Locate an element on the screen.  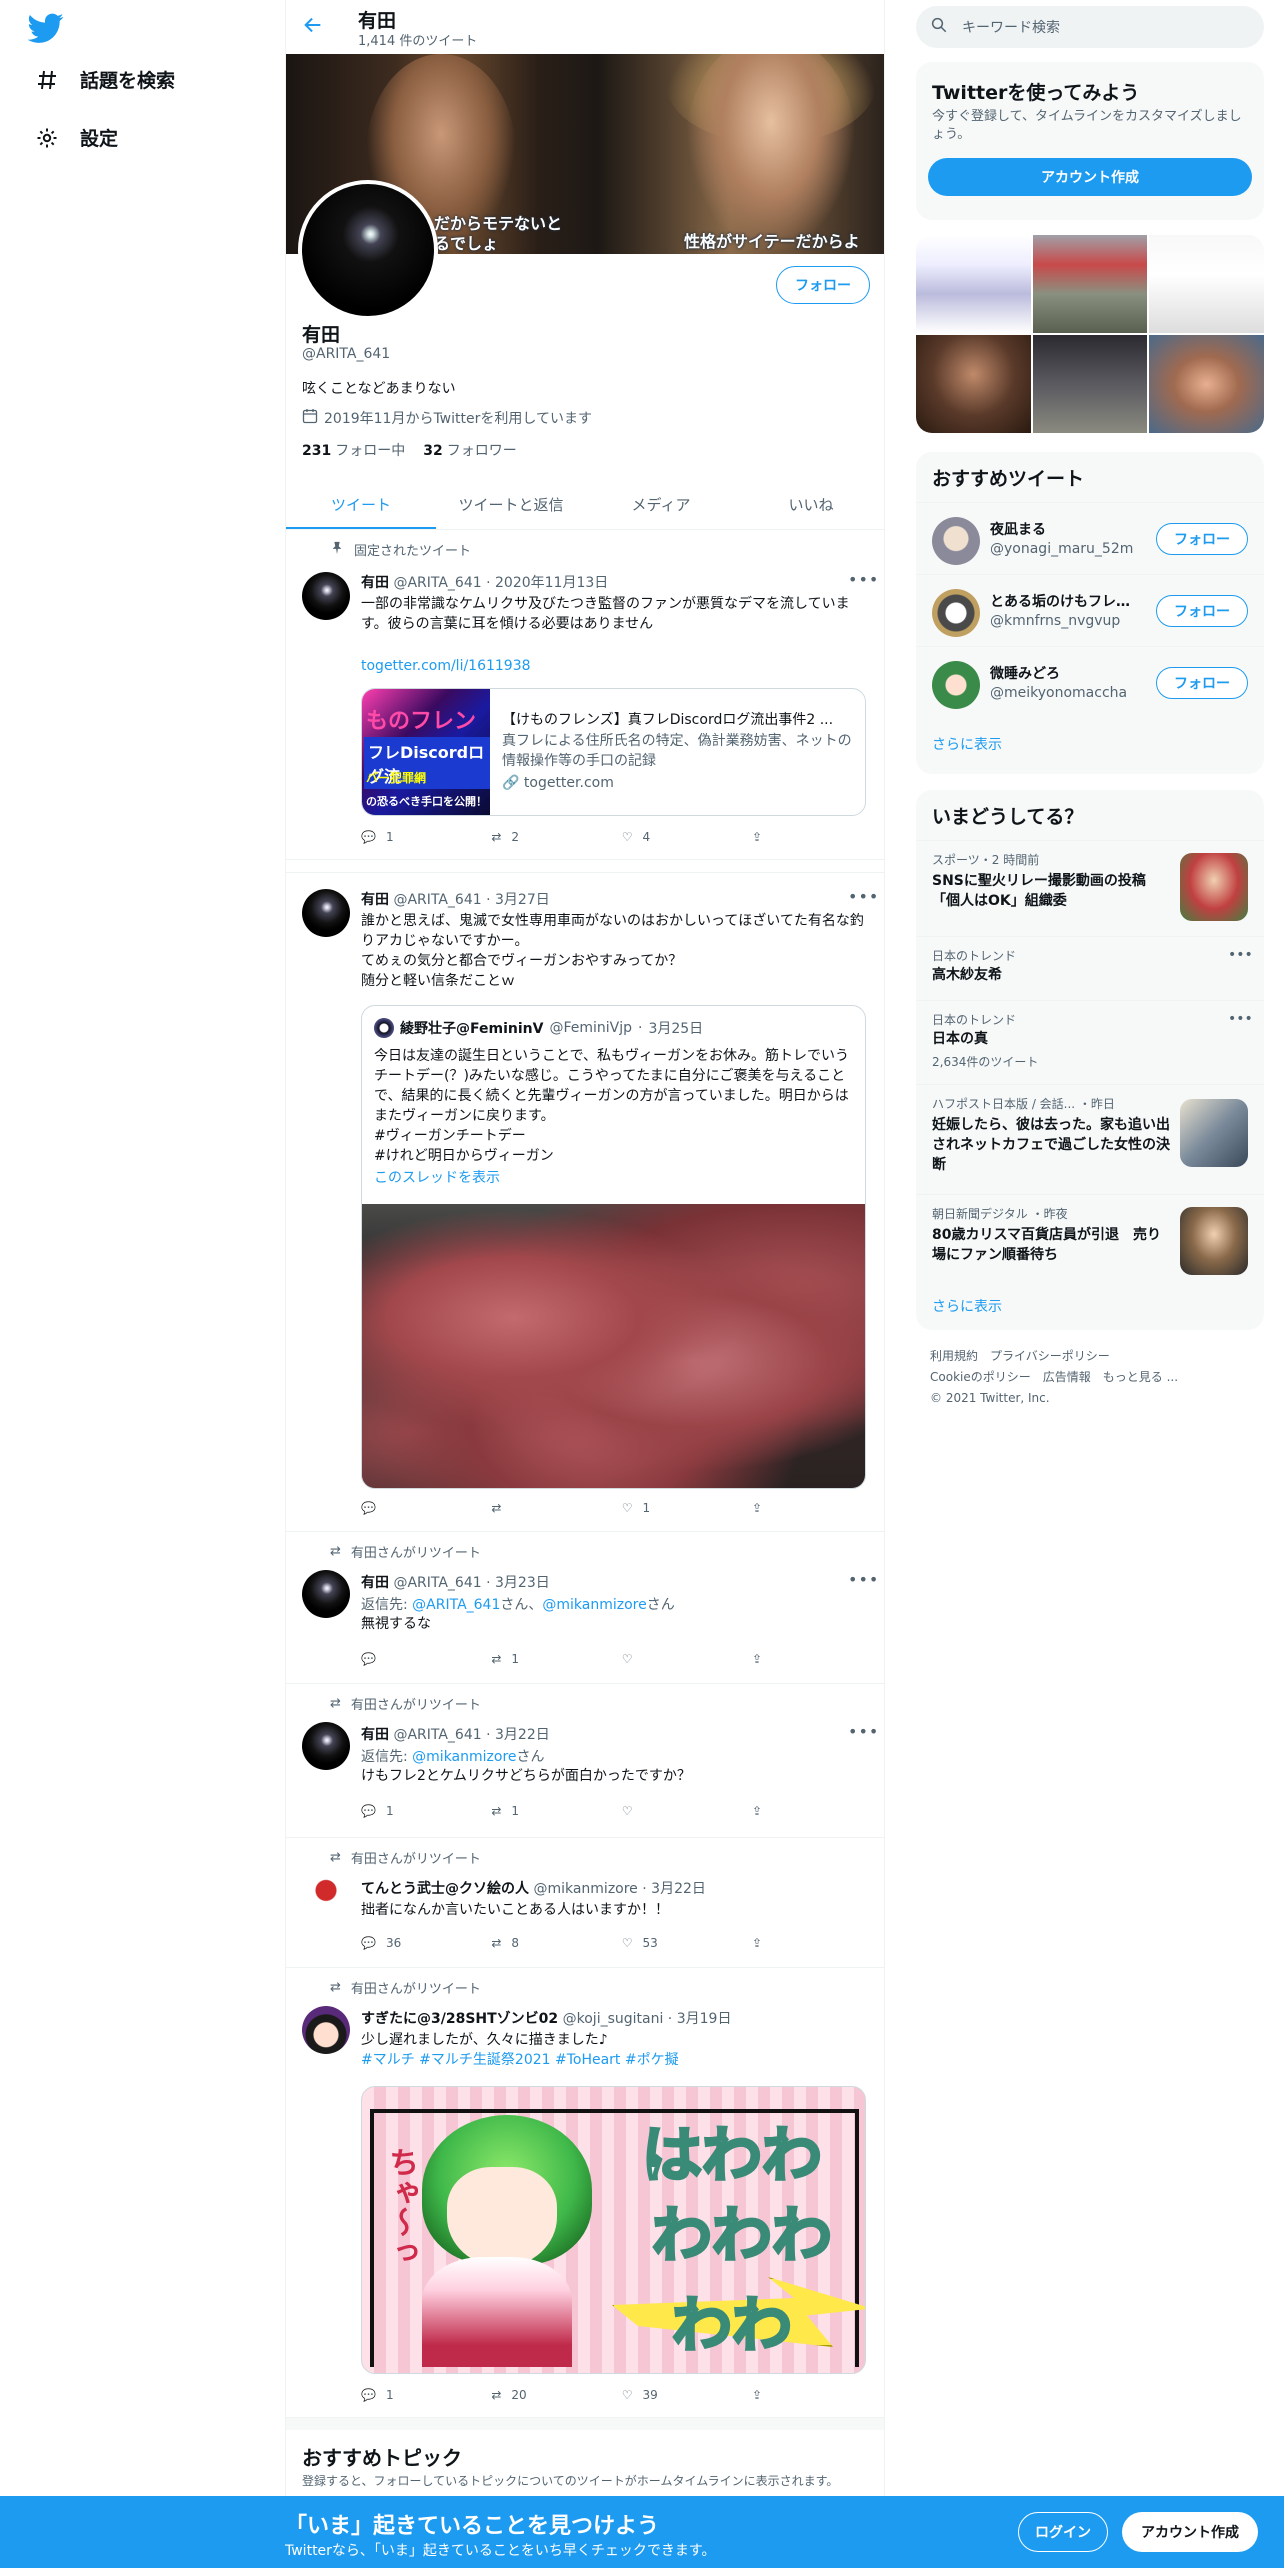
nav-explore: 話題を検索 is located at coordinates (104, 79).